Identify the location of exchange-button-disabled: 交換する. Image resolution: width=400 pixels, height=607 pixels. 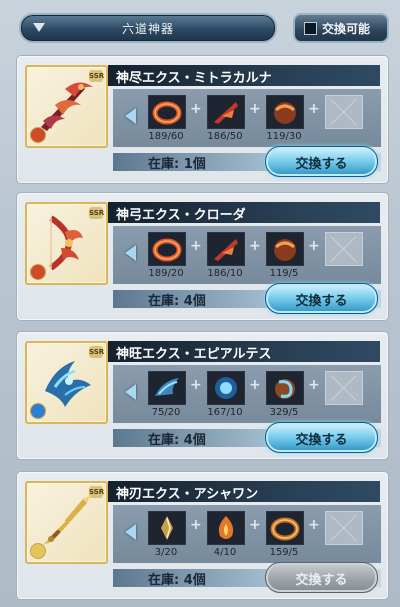
(321, 577).